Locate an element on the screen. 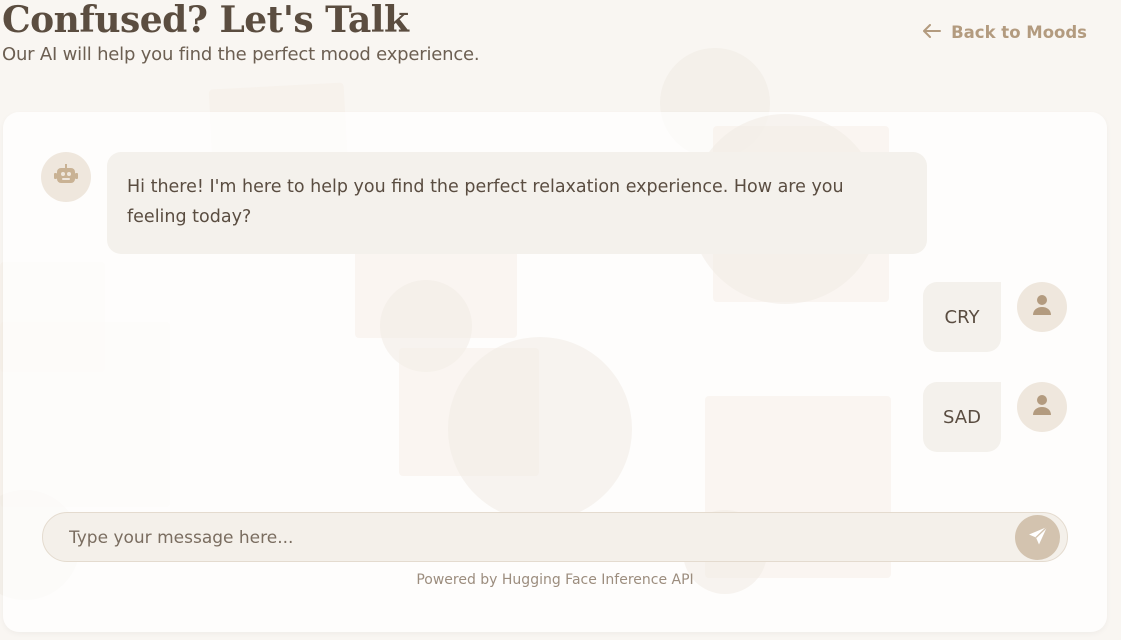 The image size is (1121, 640). bot-avatar is located at coordinates (66, 177).